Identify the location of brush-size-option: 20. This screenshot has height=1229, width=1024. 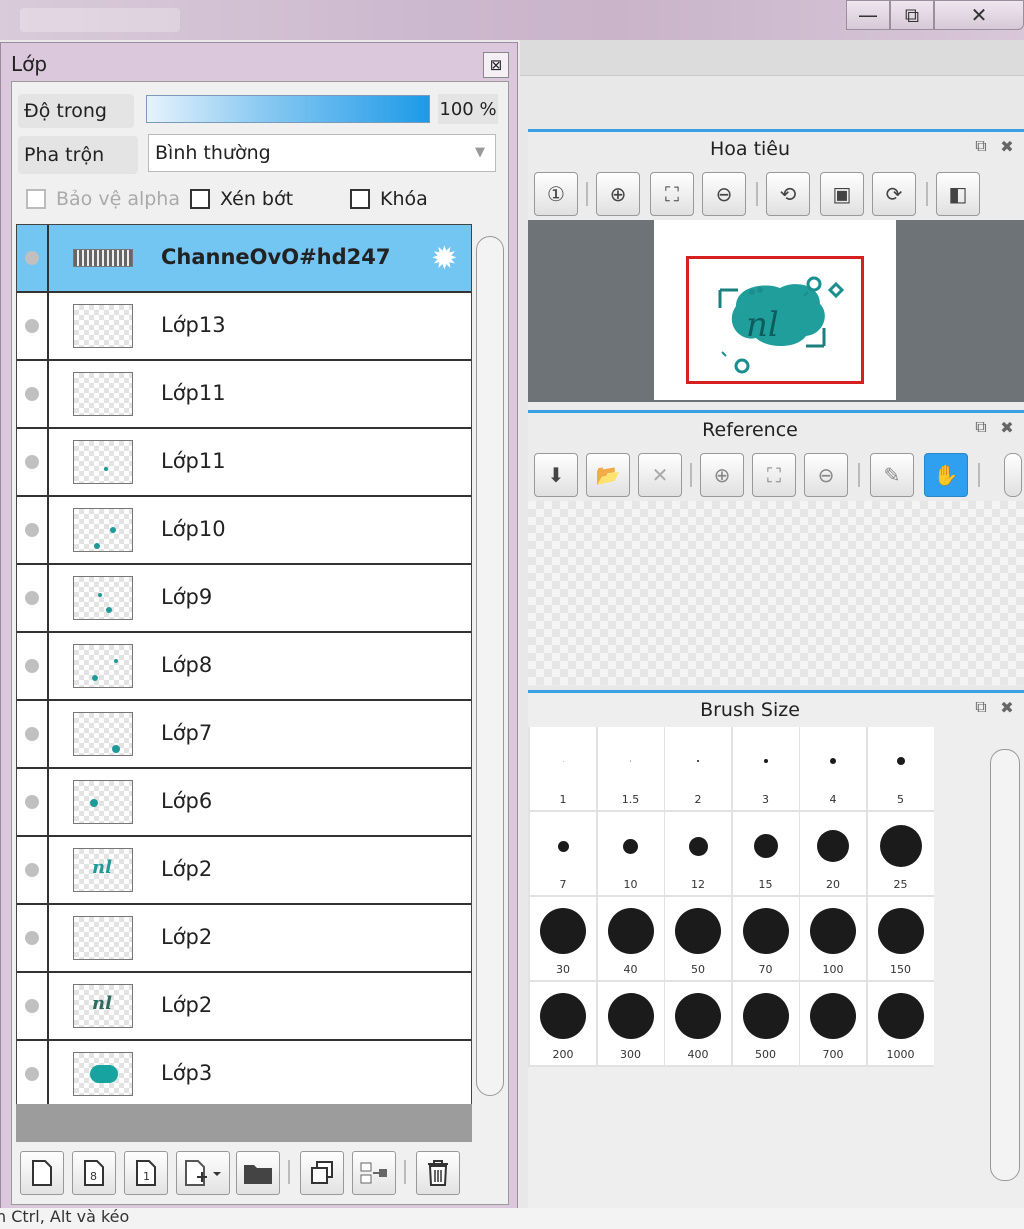
(833, 853).